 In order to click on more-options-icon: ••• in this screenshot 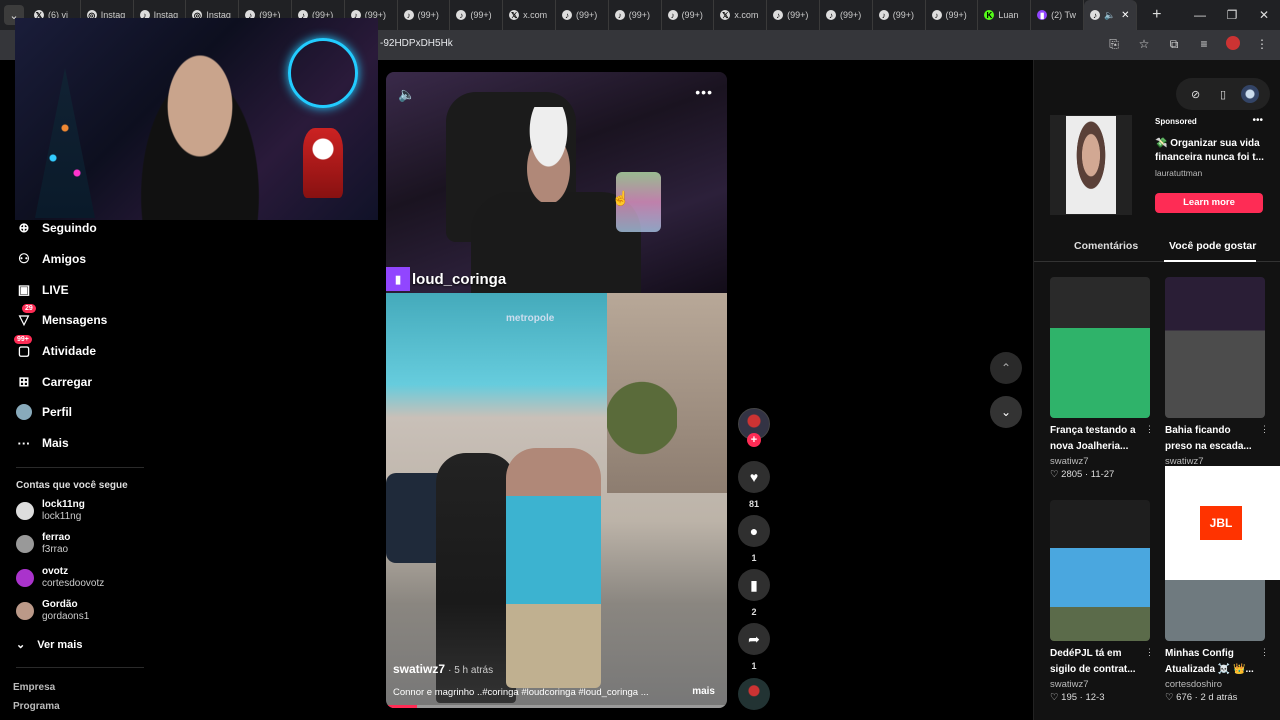, I will do `click(704, 92)`.